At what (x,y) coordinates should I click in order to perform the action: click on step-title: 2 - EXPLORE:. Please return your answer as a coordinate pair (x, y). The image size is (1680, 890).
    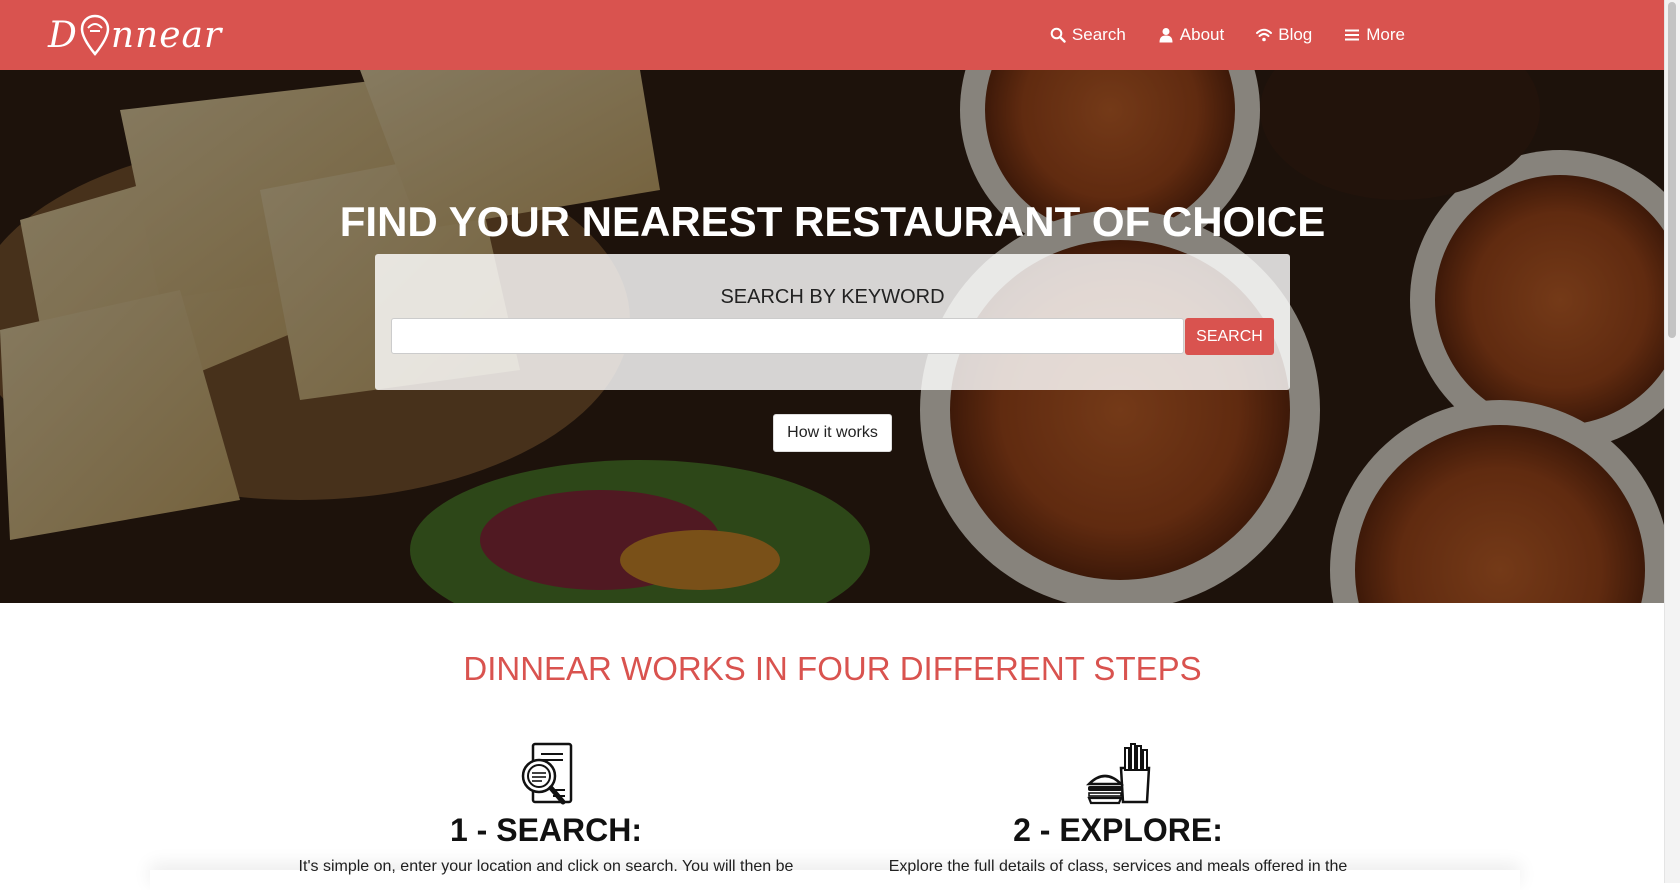
    Looking at the image, I should click on (1118, 830).